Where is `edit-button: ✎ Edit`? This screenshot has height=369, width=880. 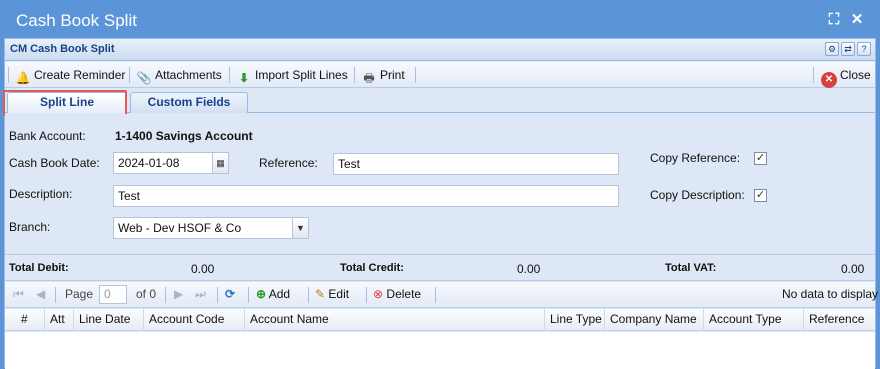 edit-button: ✎ Edit is located at coordinates (332, 294).